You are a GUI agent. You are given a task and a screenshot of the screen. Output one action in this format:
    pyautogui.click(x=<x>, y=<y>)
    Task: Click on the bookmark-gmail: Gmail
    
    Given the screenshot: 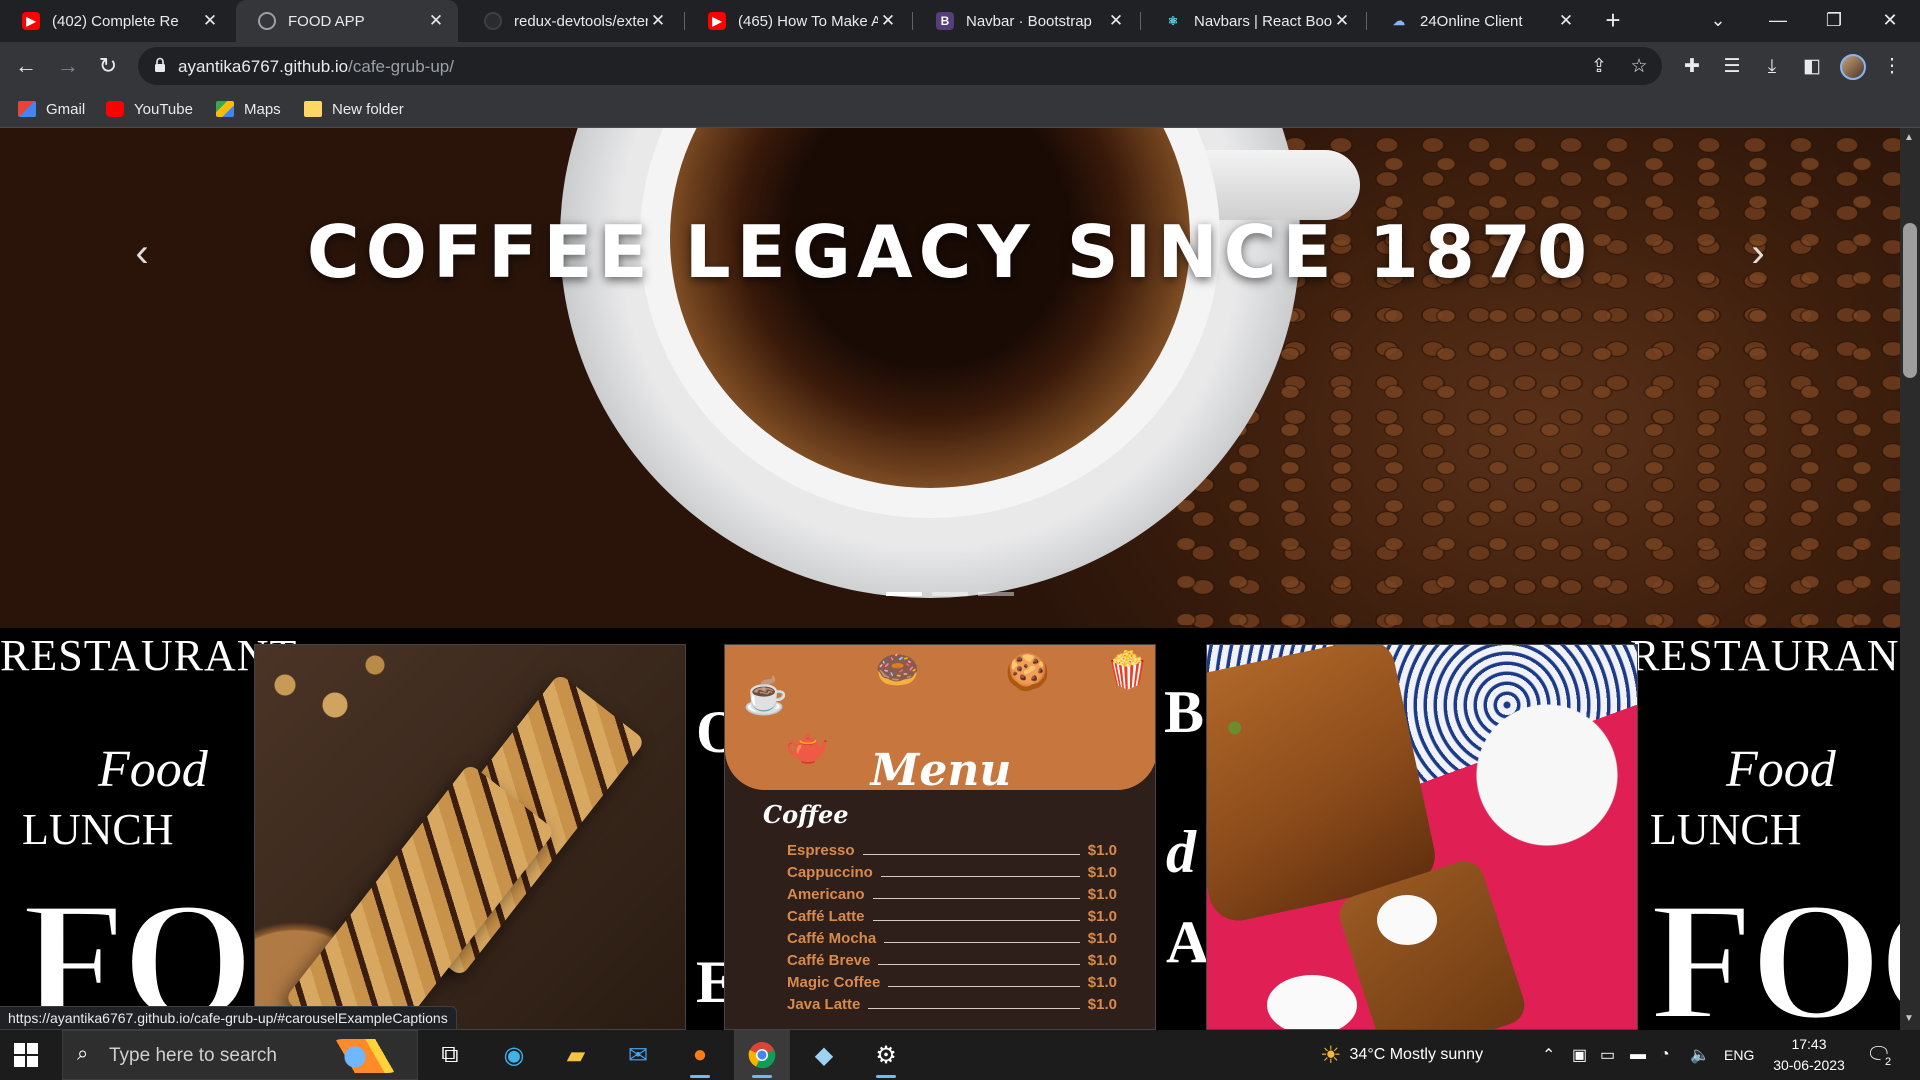 What is the action you would take?
    pyautogui.click(x=51, y=109)
    